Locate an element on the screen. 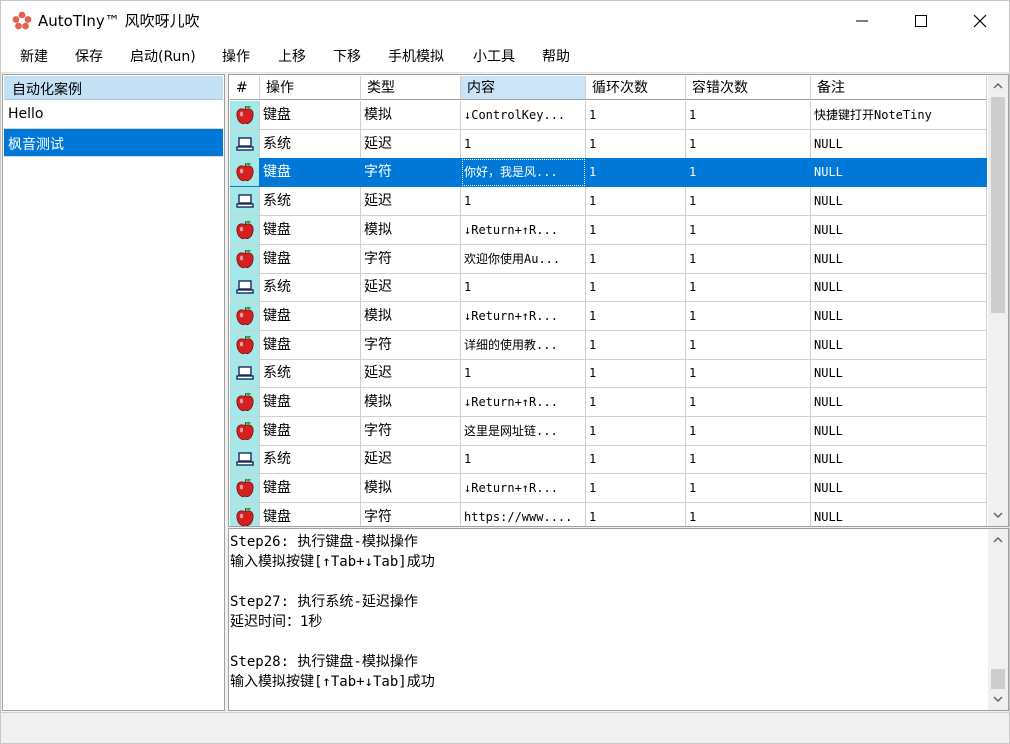 The image size is (1010, 744). column-header-loop-count: 循环次数 is located at coordinates (636, 88).